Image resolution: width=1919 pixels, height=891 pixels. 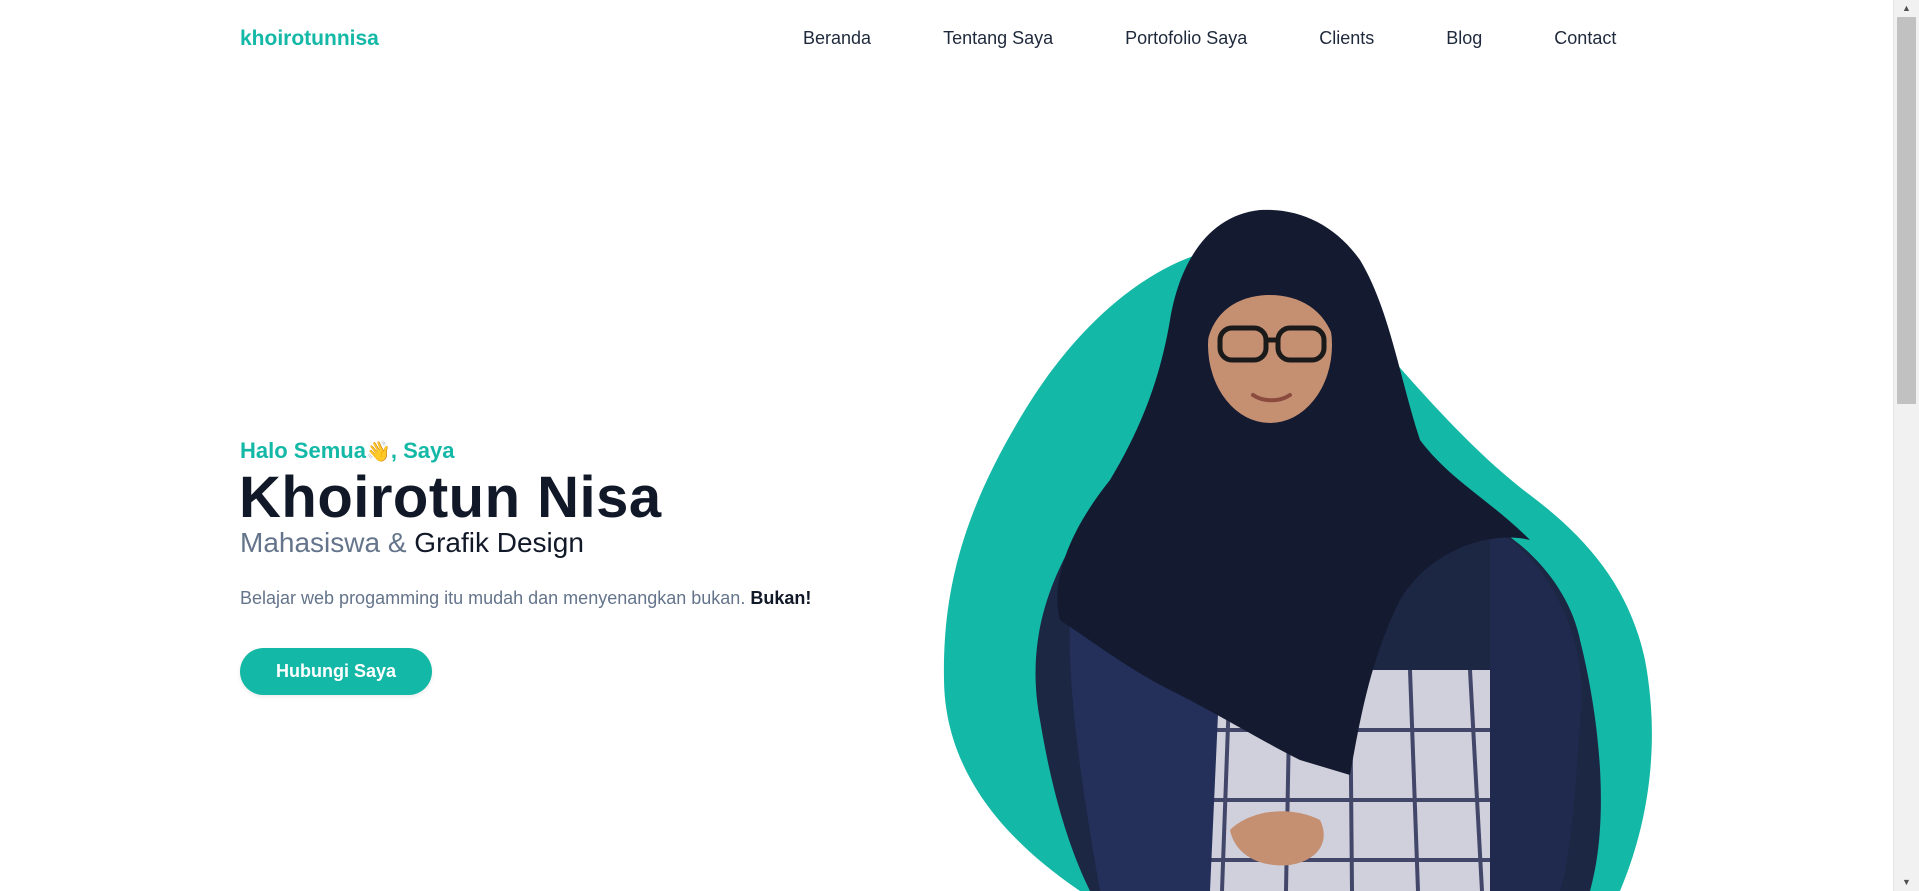 What do you see at coordinates (450, 497) in the screenshot?
I see `hero-name: Khoirotun Nisa` at bounding box center [450, 497].